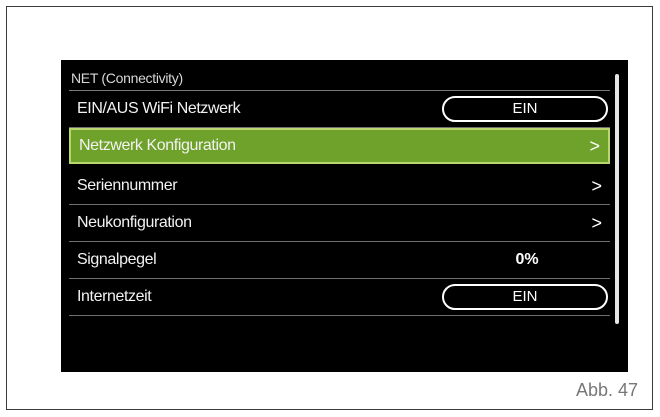 The height and width of the screenshot is (417, 660). I want to click on menu-item-label: Internetzeit, so click(114, 296).